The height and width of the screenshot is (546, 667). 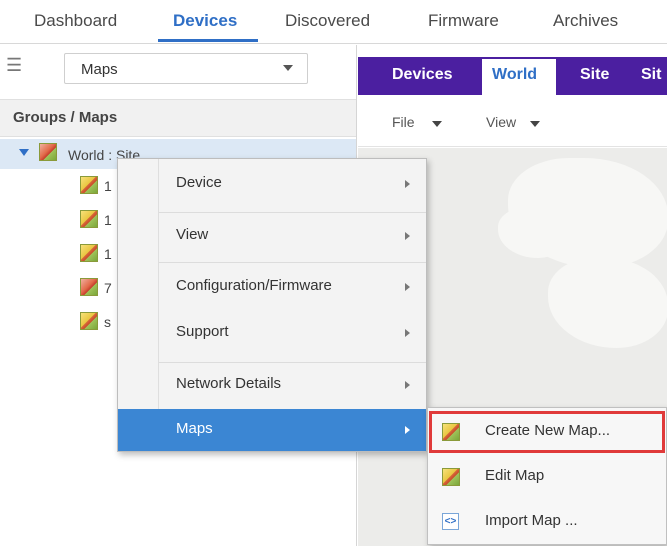 I want to click on tab-site-overflow: Sit, so click(x=651, y=75).